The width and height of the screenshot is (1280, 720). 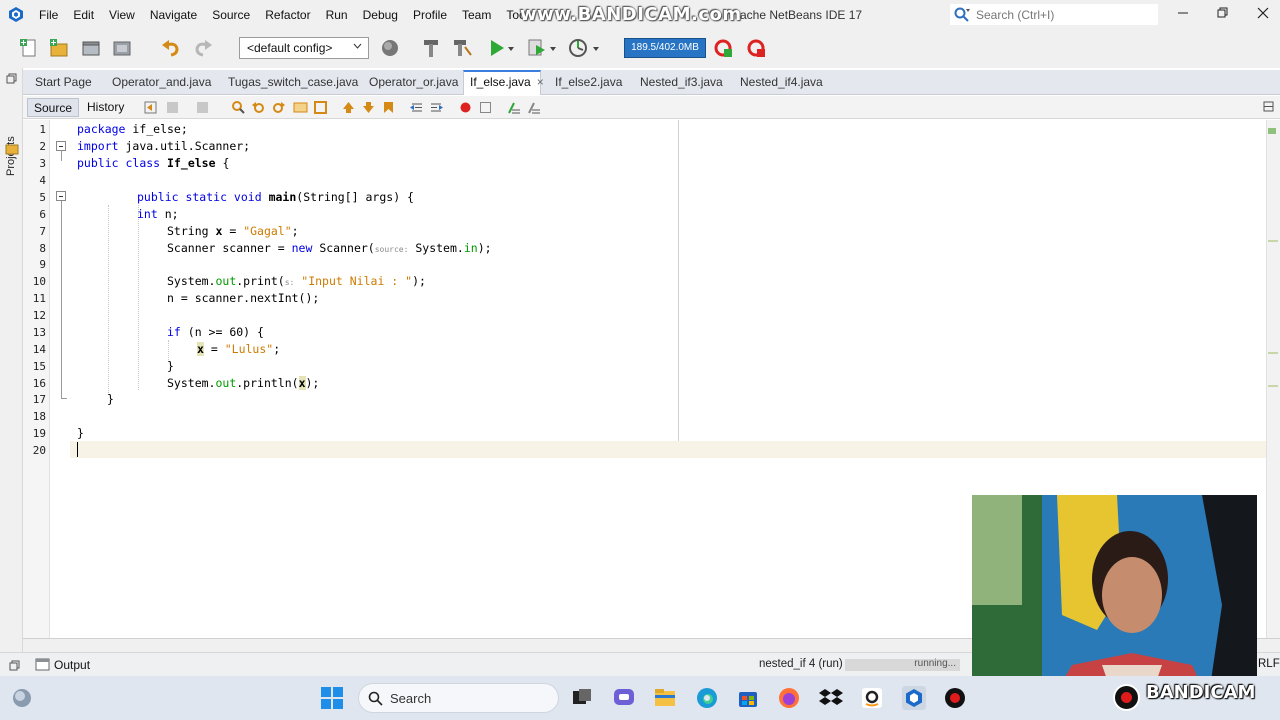 What do you see at coordinates (304, 48) in the screenshot?
I see `configuration-select: <default config>` at bounding box center [304, 48].